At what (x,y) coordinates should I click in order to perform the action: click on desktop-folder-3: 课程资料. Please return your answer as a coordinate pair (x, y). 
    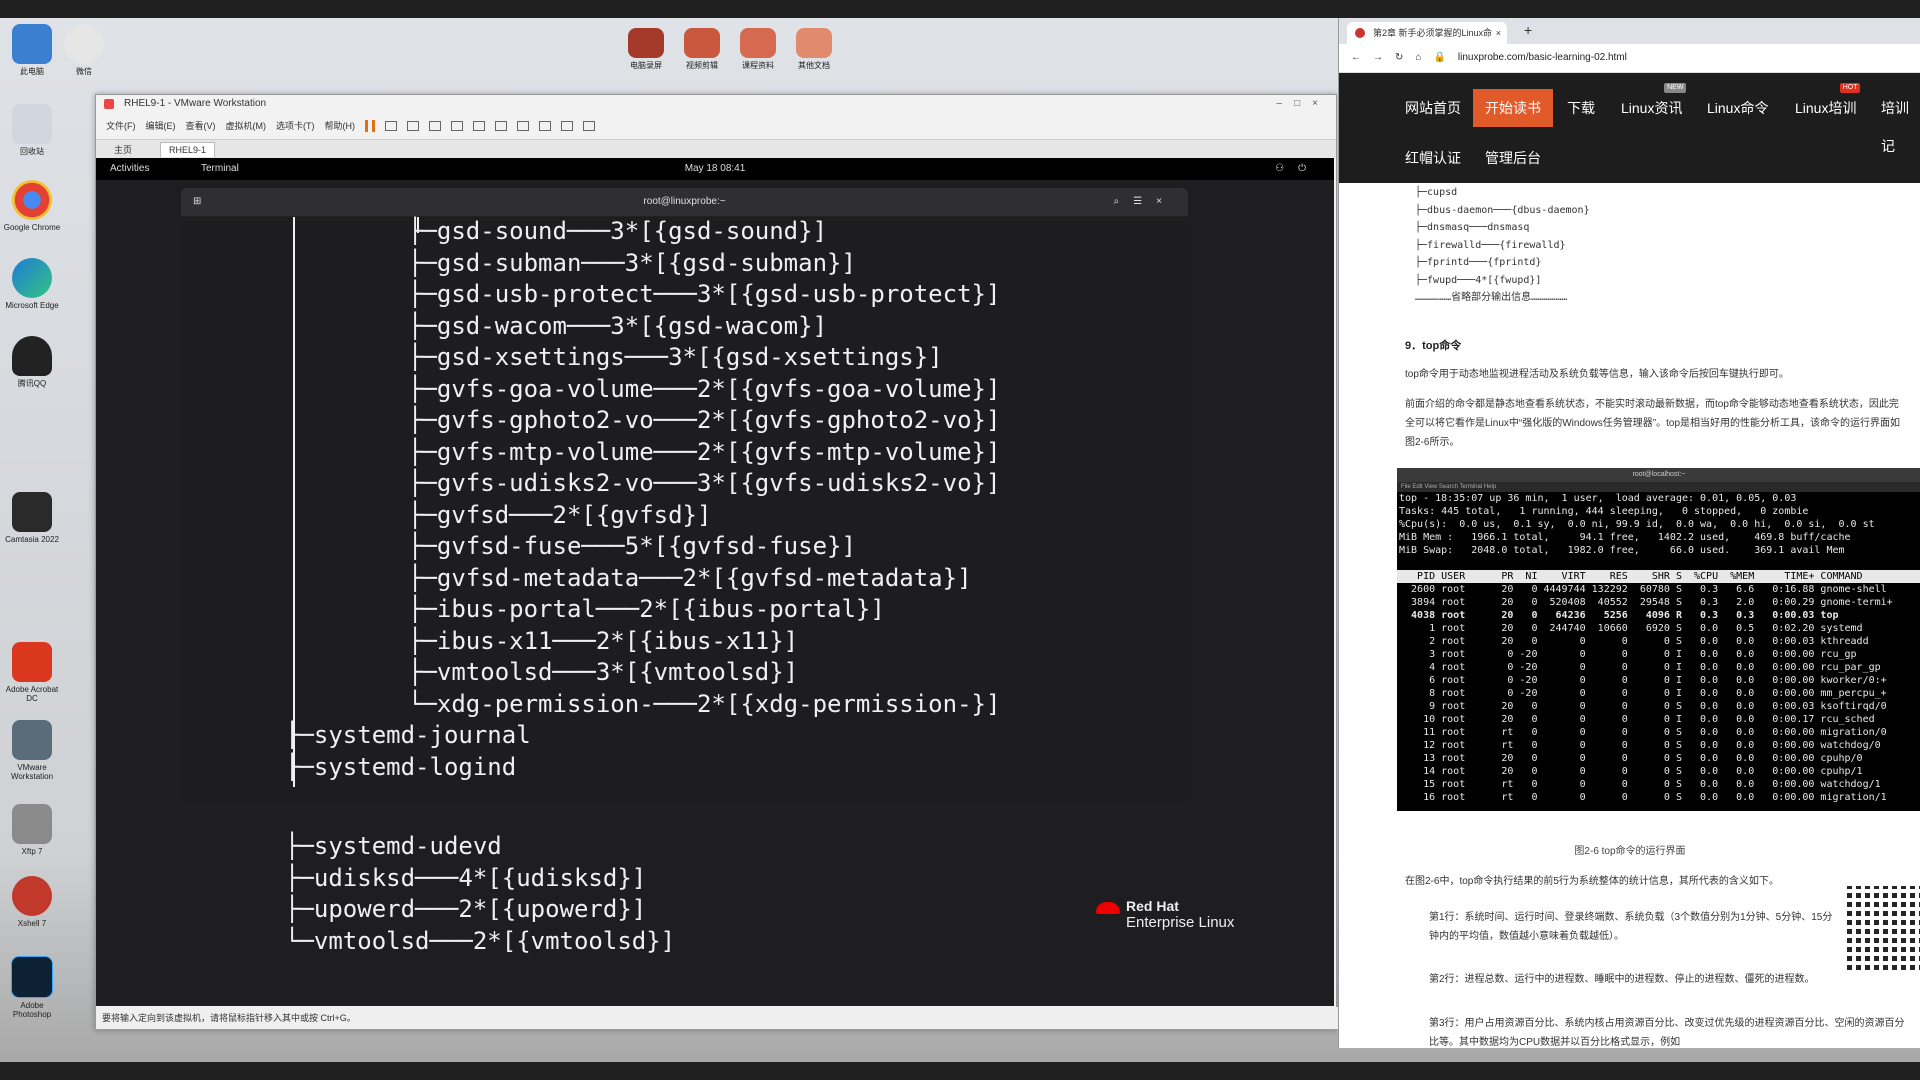
    Looking at the image, I should click on (758, 49).